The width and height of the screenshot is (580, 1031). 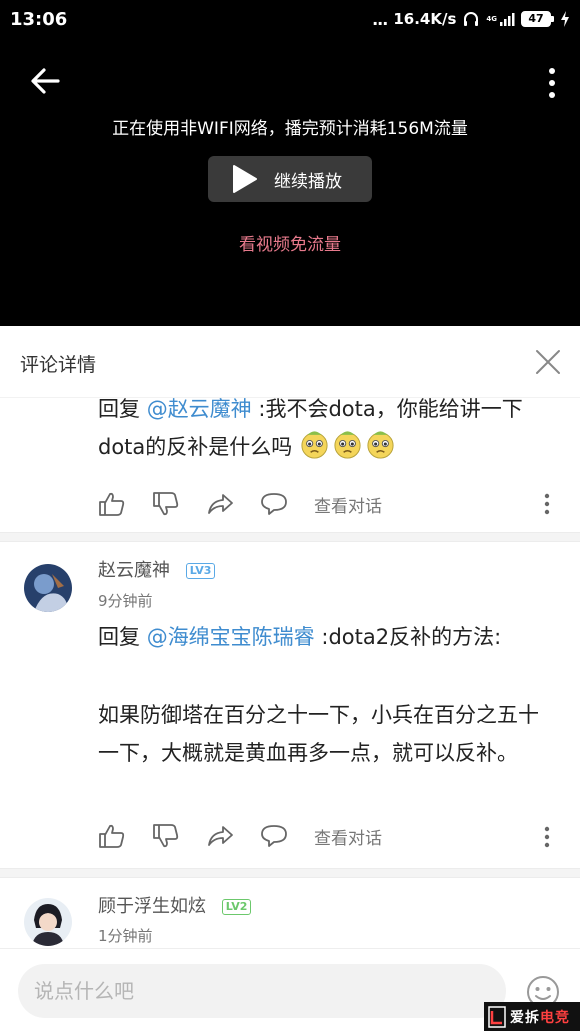 I want to click on continue-play-label: 继续播放, so click(x=308, y=181).